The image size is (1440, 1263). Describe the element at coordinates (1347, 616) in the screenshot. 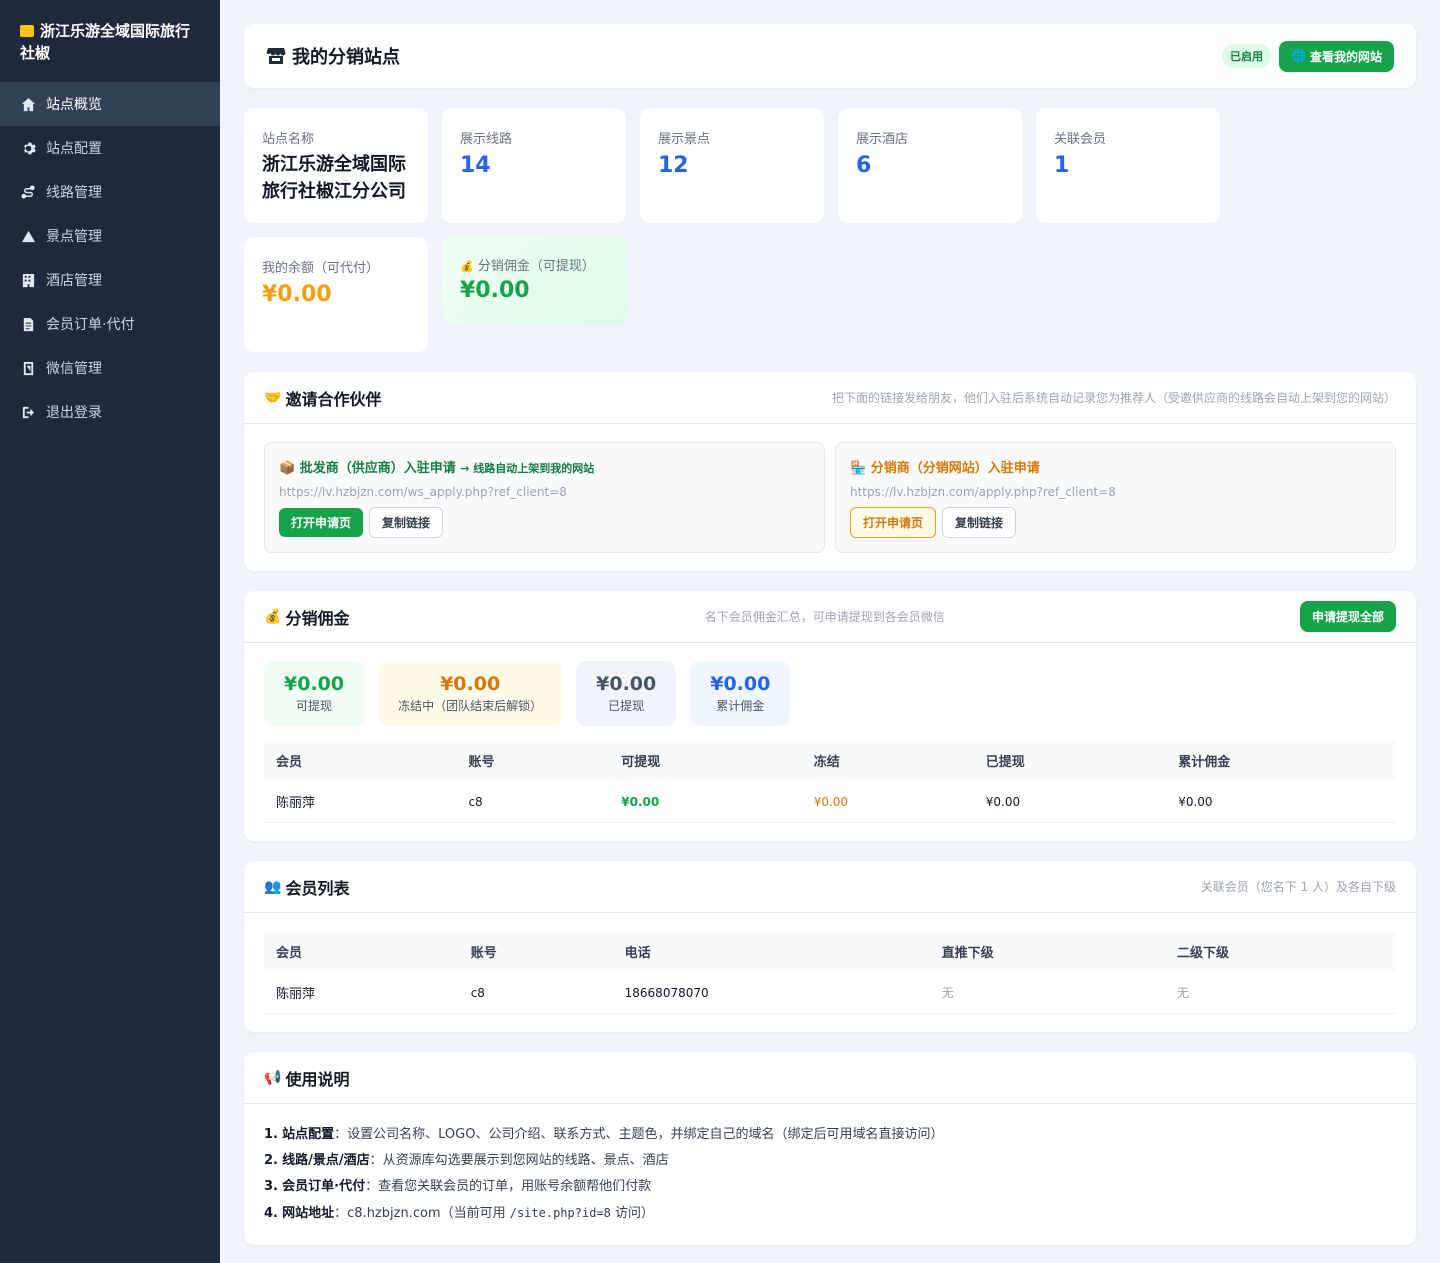

I see `withdraw-all-button: 申请提现全部` at that location.